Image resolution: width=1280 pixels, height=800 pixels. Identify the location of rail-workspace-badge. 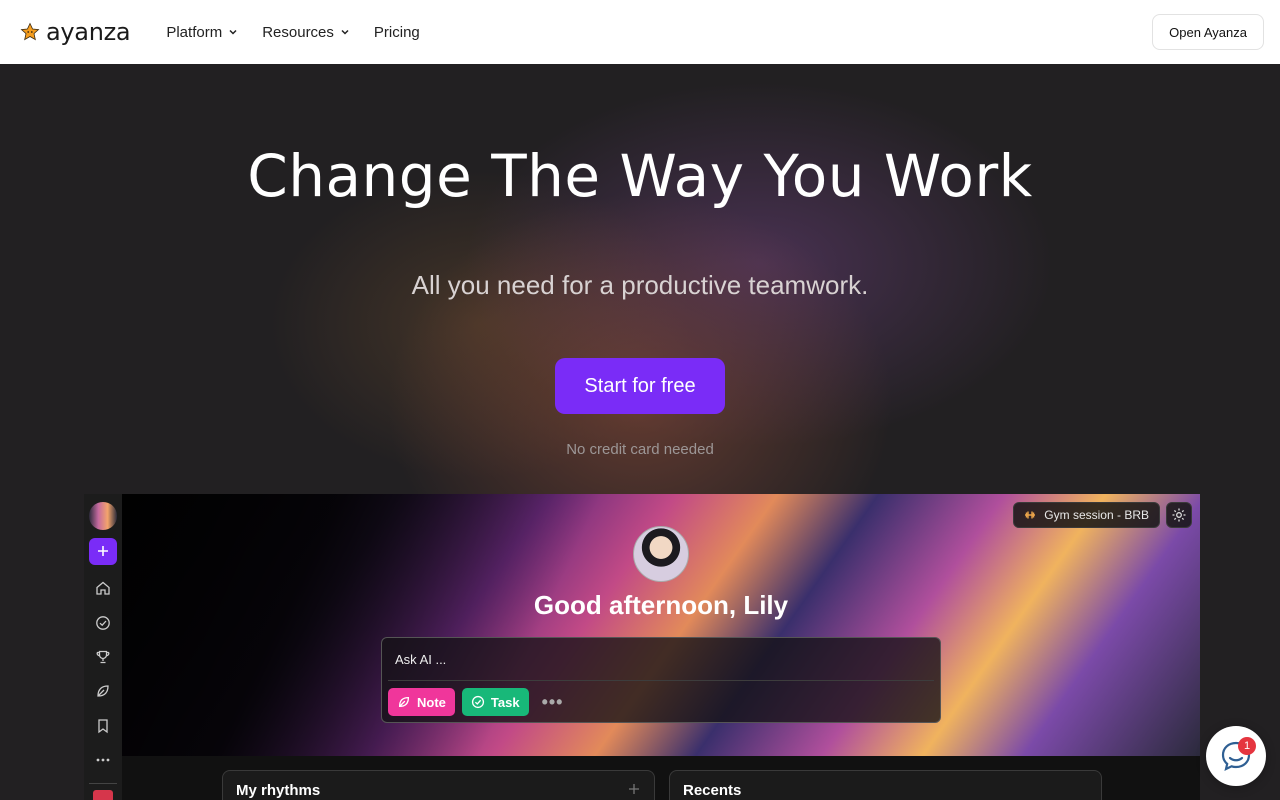
(103, 795).